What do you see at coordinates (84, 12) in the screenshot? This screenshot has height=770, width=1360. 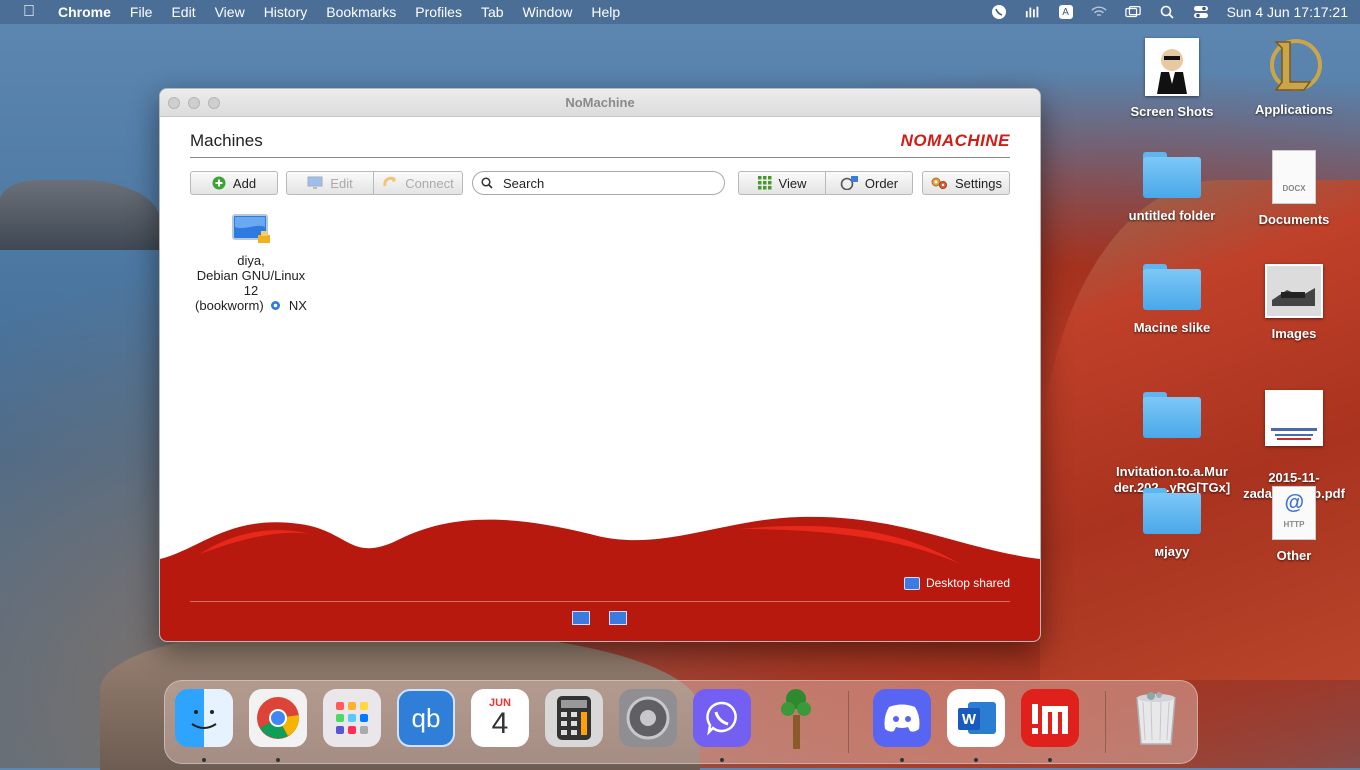 I see `menu-app-name: Chrome` at bounding box center [84, 12].